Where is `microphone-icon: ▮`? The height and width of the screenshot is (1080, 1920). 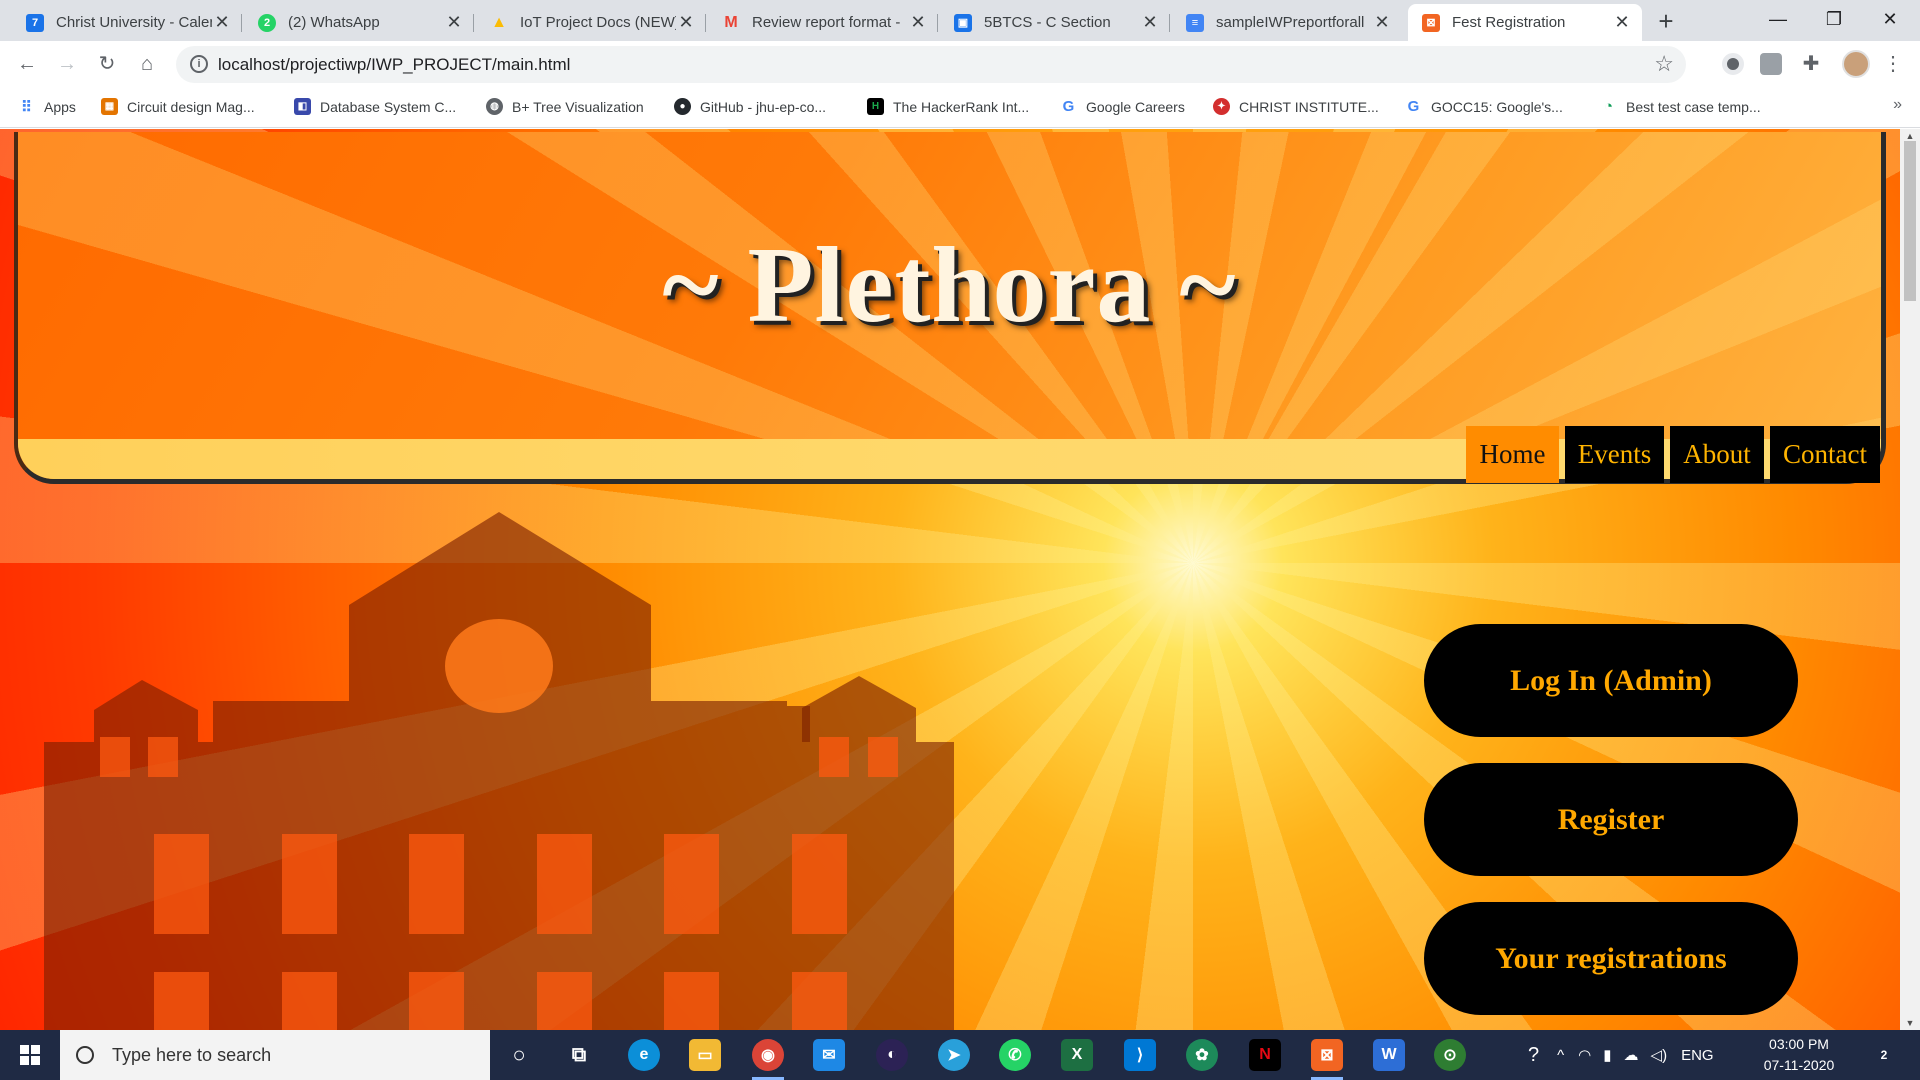 microphone-icon: ▮ is located at coordinates (1607, 1055).